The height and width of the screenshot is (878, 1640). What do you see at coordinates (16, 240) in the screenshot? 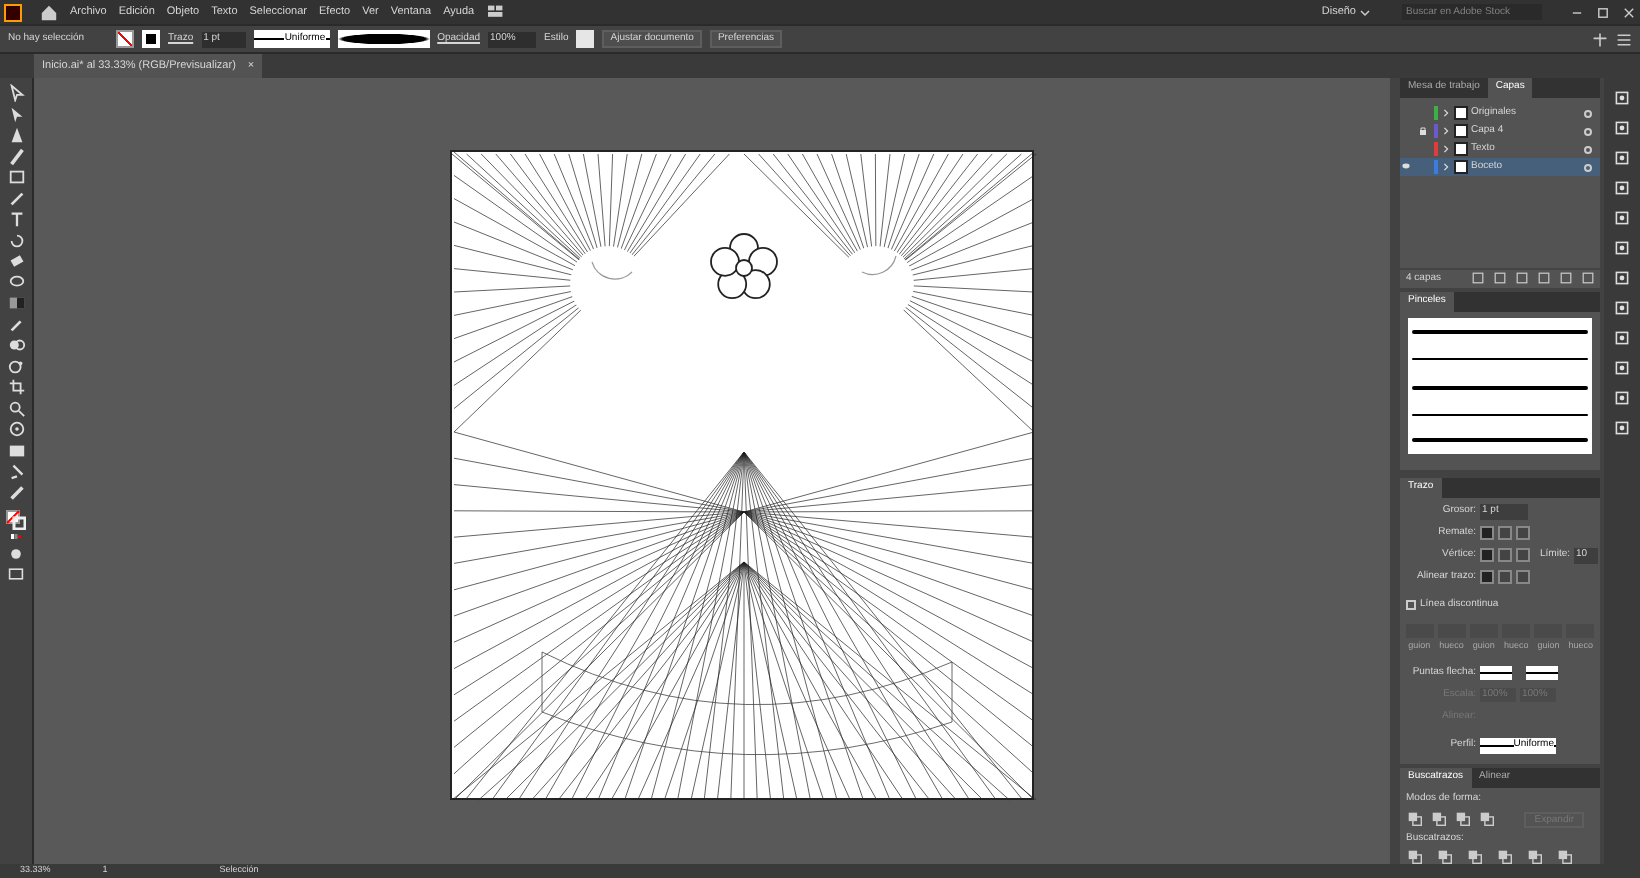
I see `rotate-icon` at bounding box center [16, 240].